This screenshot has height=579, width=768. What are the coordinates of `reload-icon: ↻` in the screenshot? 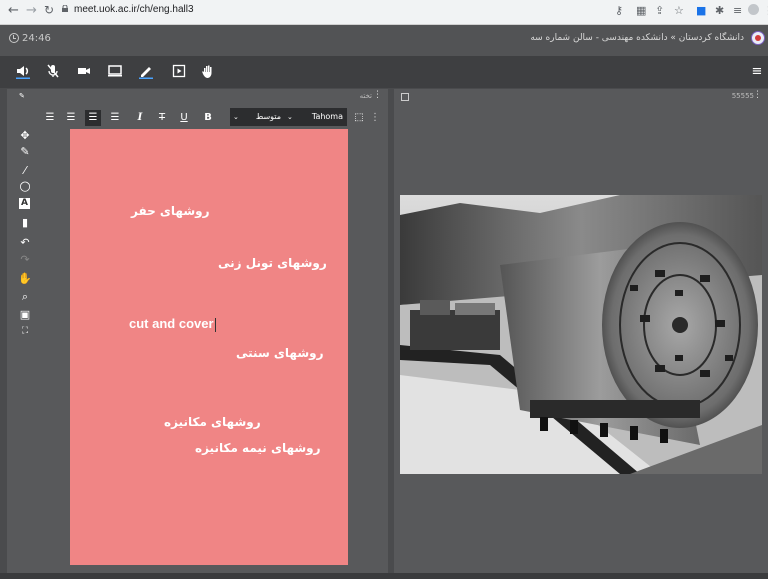 It's located at (49, 10).